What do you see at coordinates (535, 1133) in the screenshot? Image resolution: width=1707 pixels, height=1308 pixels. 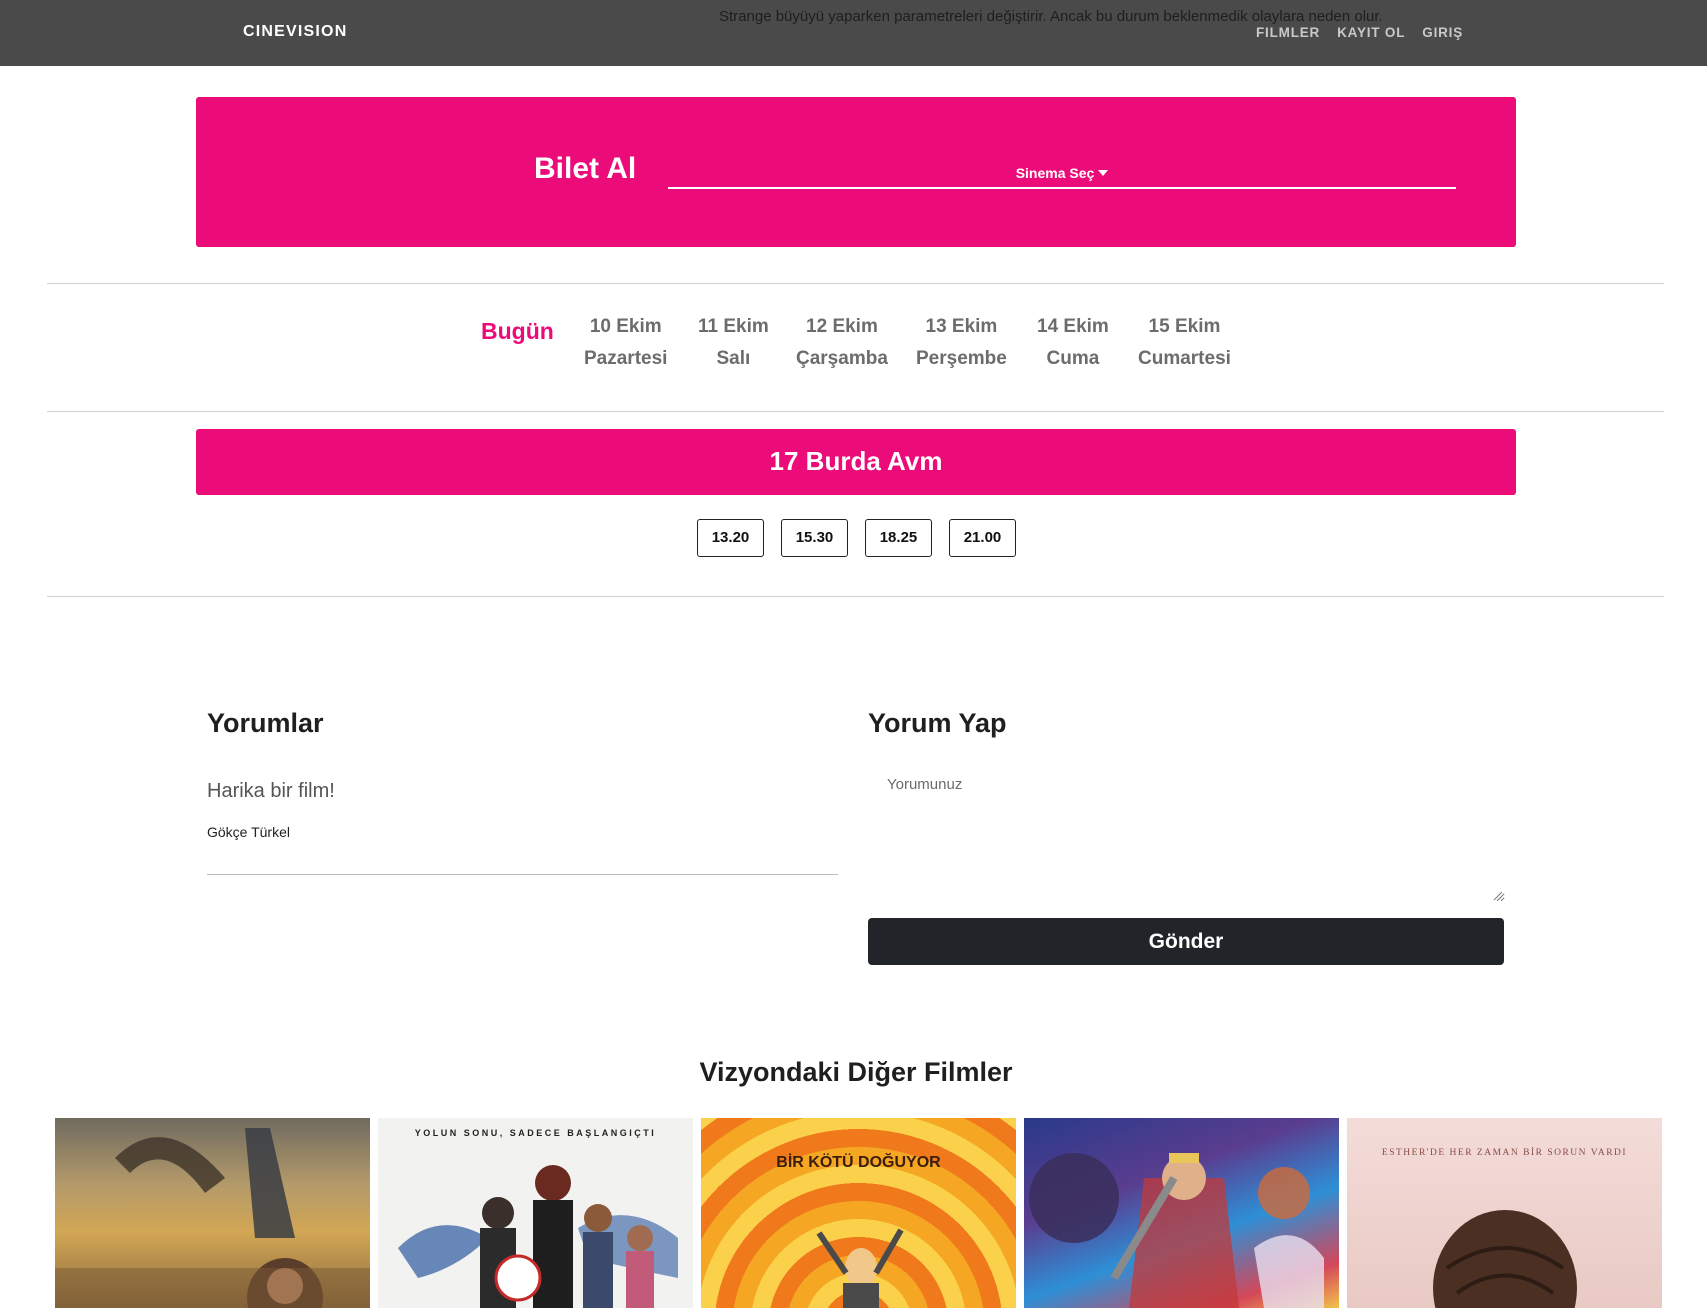 I see `poster-tagline: YOLUN SONU, SADECE BAŞLANGIÇTI` at bounding box center [535, 1133].